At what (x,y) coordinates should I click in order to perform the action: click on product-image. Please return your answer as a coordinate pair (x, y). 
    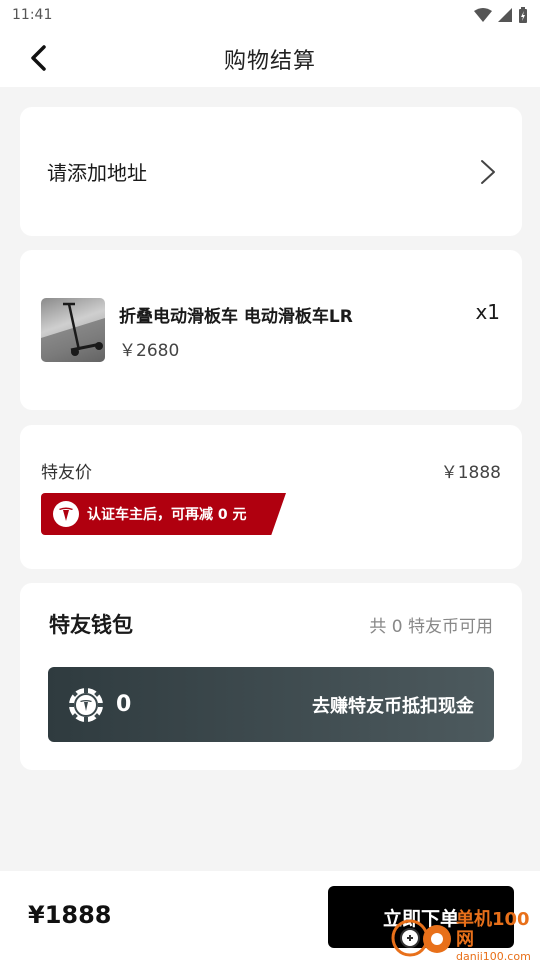
    Looking at the image, I should click on (73, 330).